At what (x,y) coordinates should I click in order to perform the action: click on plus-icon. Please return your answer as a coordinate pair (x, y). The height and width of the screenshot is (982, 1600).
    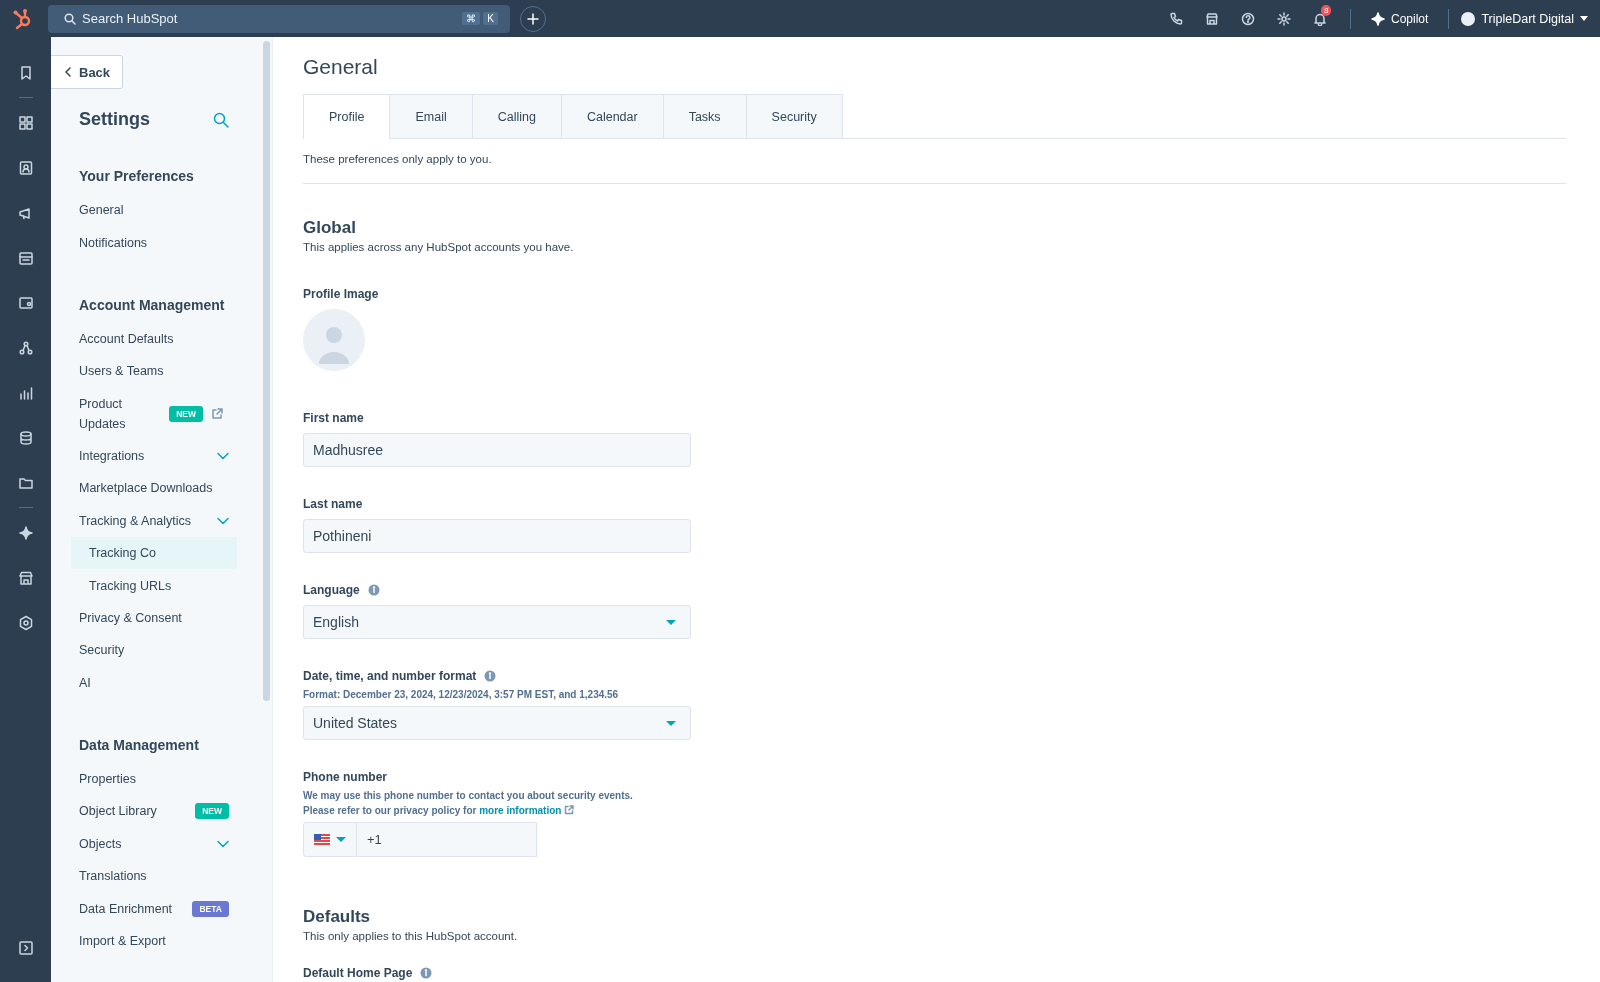
    Looking at the image, I should click on (533, 18).